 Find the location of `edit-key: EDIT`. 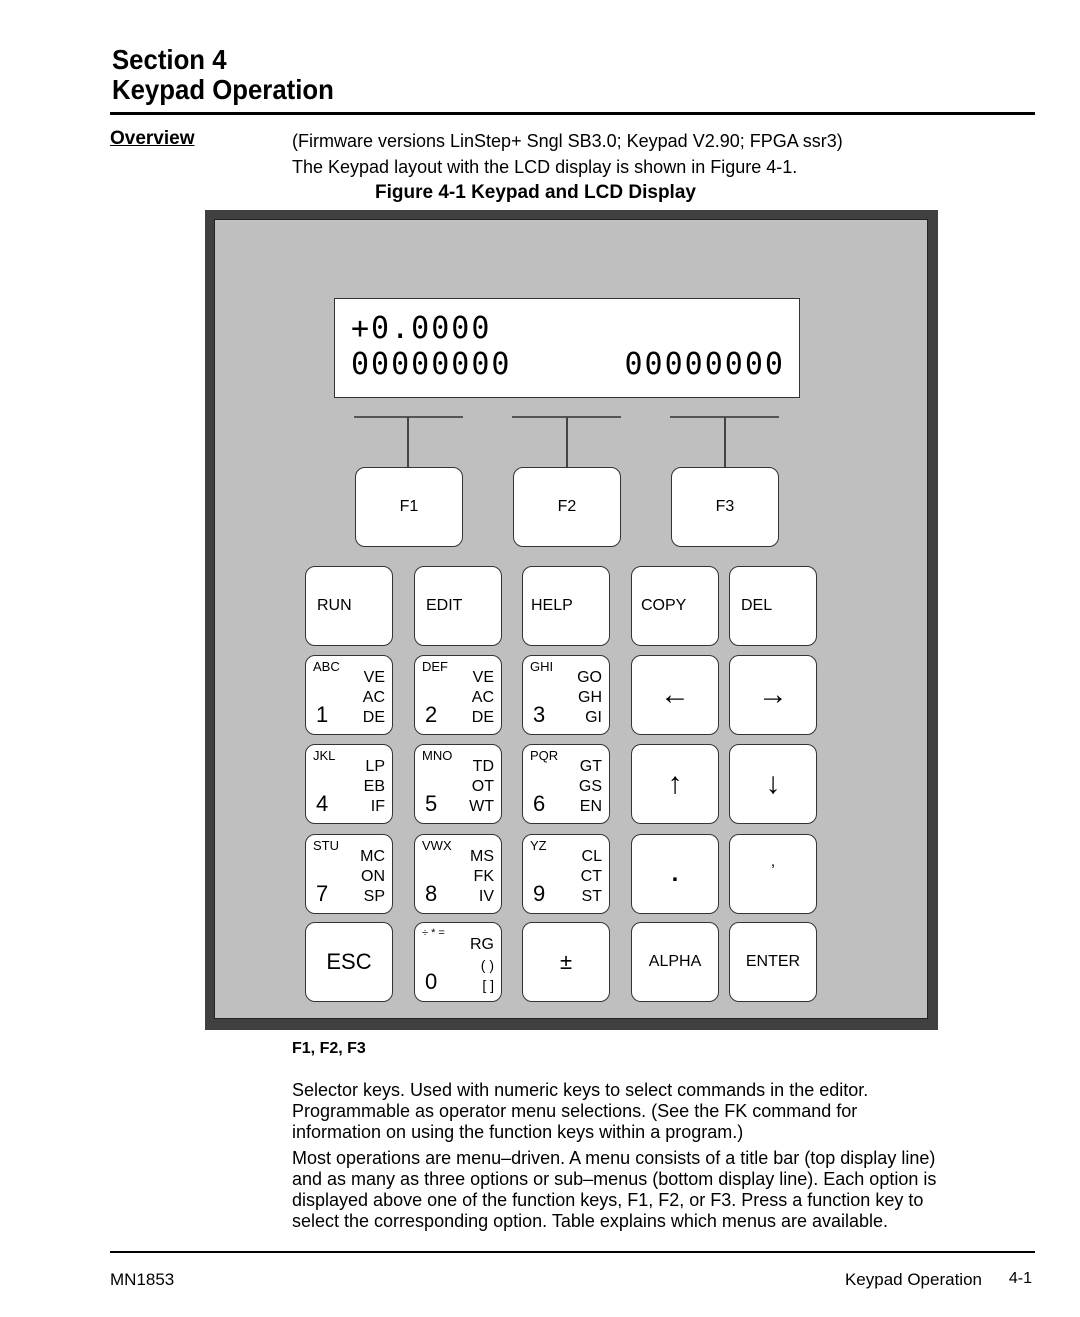

edit-key: EDIT is located at coordinates (458, 606).